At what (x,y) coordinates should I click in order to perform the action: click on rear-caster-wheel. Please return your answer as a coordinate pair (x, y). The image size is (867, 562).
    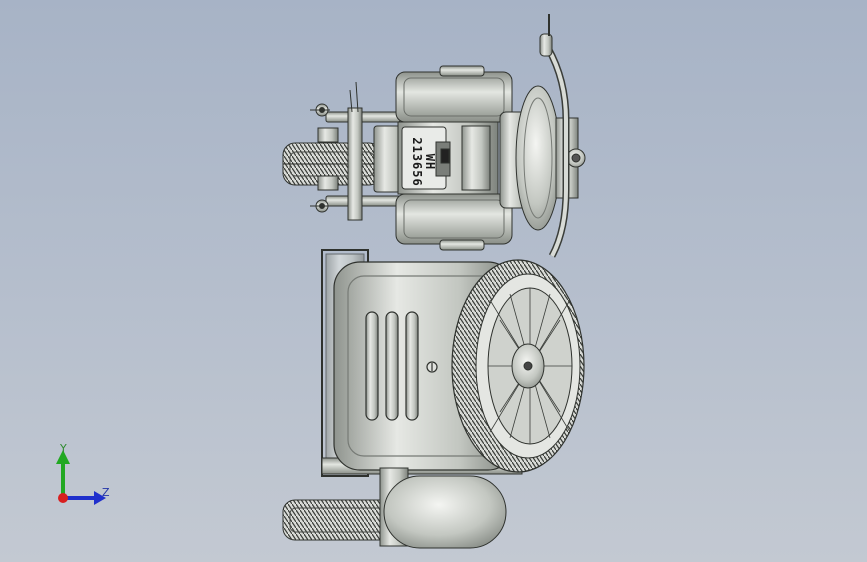
    Looking at the image, I should click on (394, 508).